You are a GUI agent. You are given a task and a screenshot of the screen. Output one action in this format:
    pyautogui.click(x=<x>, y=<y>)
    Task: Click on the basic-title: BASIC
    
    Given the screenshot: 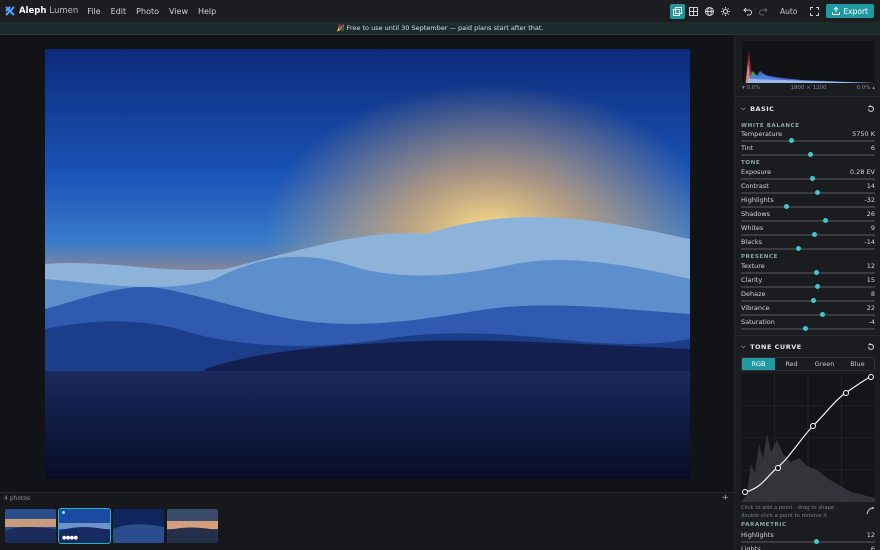 What is the action you would take?
    pyautogui.click(x=762, y=109)
    